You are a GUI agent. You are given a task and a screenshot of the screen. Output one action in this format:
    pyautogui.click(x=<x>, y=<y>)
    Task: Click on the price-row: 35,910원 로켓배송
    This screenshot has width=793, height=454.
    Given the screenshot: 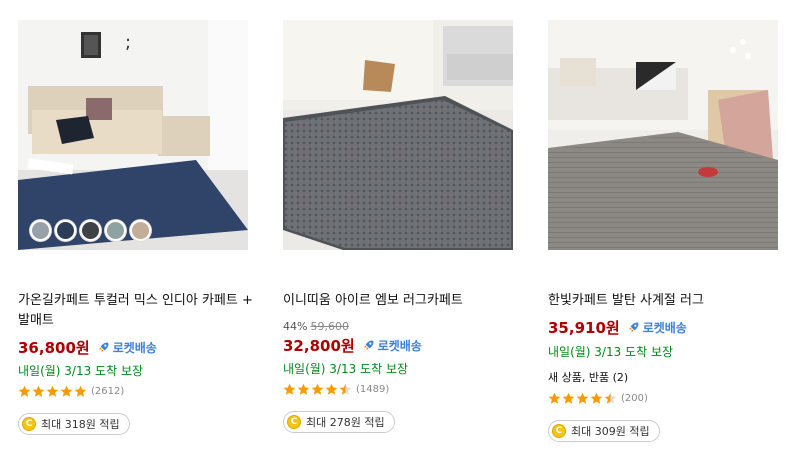 What is the action you would take?
    pyautogui.click(x=617, y=327)
    